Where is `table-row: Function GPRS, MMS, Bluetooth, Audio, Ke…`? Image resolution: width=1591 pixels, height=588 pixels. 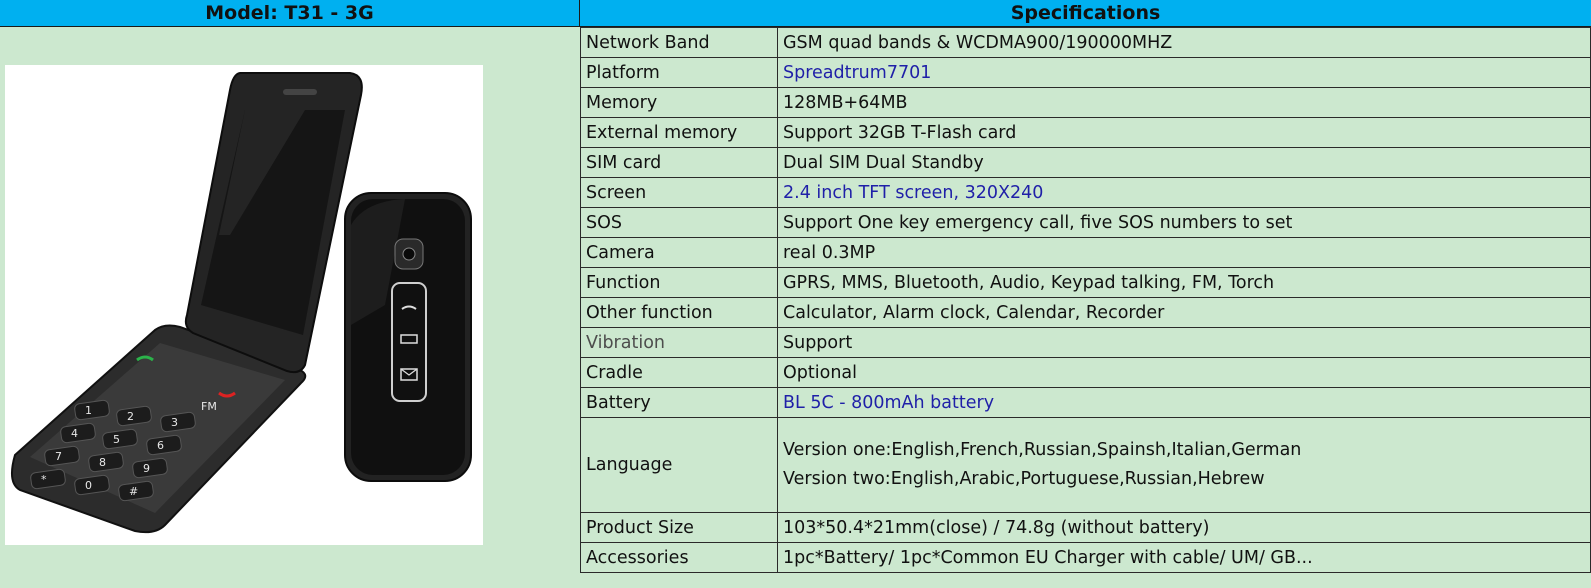 table-row: Function GPRS, MMS, Bluetooth, Audio, Ke… is located at coordinates (1085, 282).